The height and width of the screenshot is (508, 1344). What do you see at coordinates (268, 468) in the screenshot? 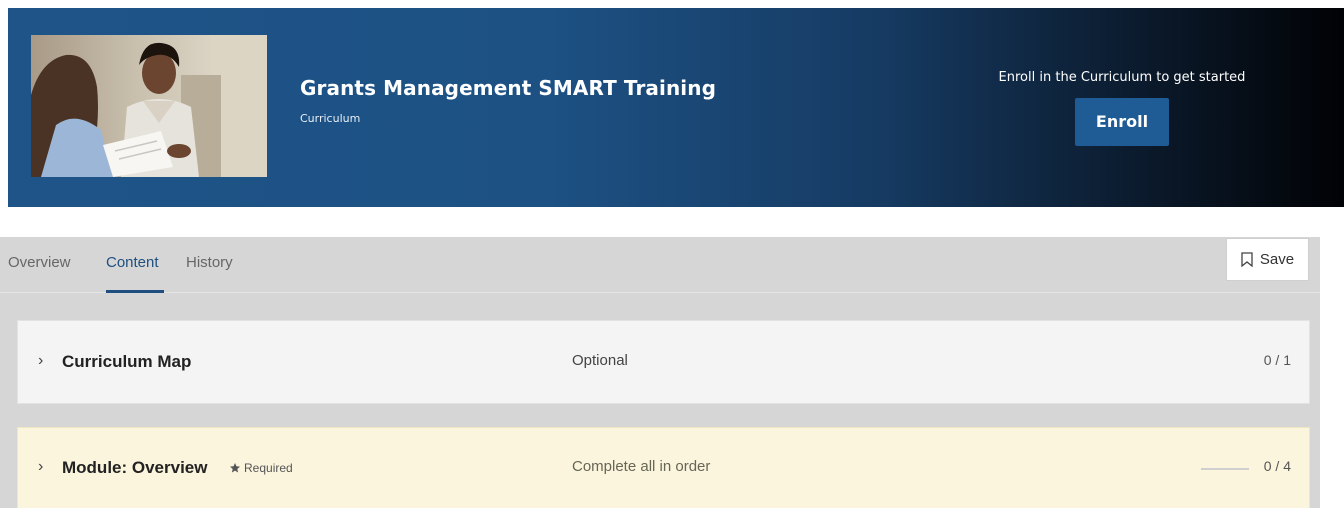
I see `required-label: Required` at bounding box center [268, 468].